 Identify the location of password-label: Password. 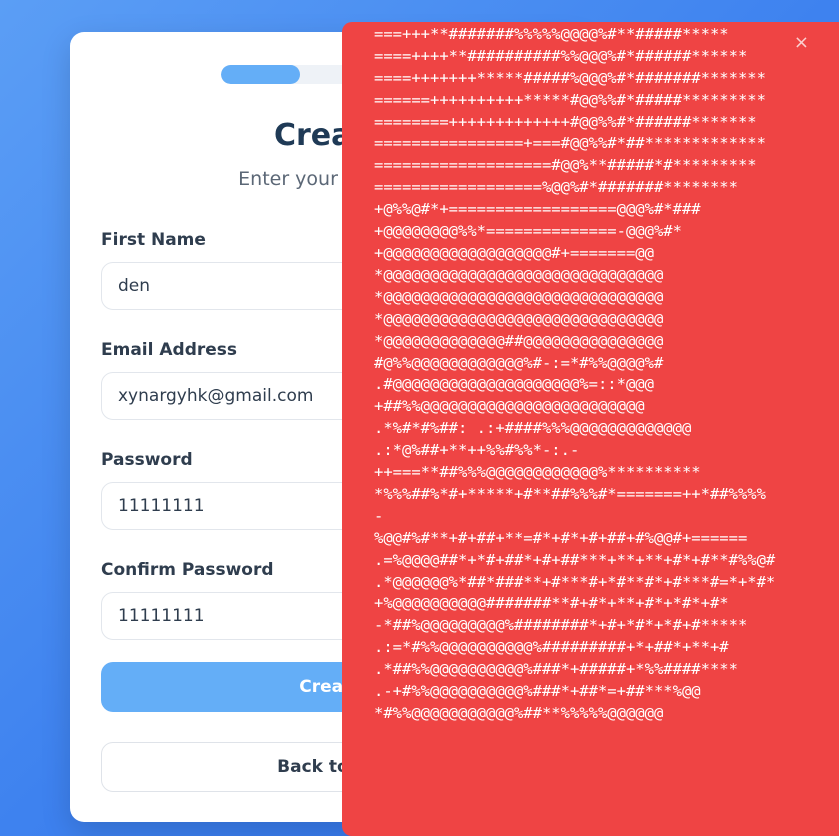
(147, 460).